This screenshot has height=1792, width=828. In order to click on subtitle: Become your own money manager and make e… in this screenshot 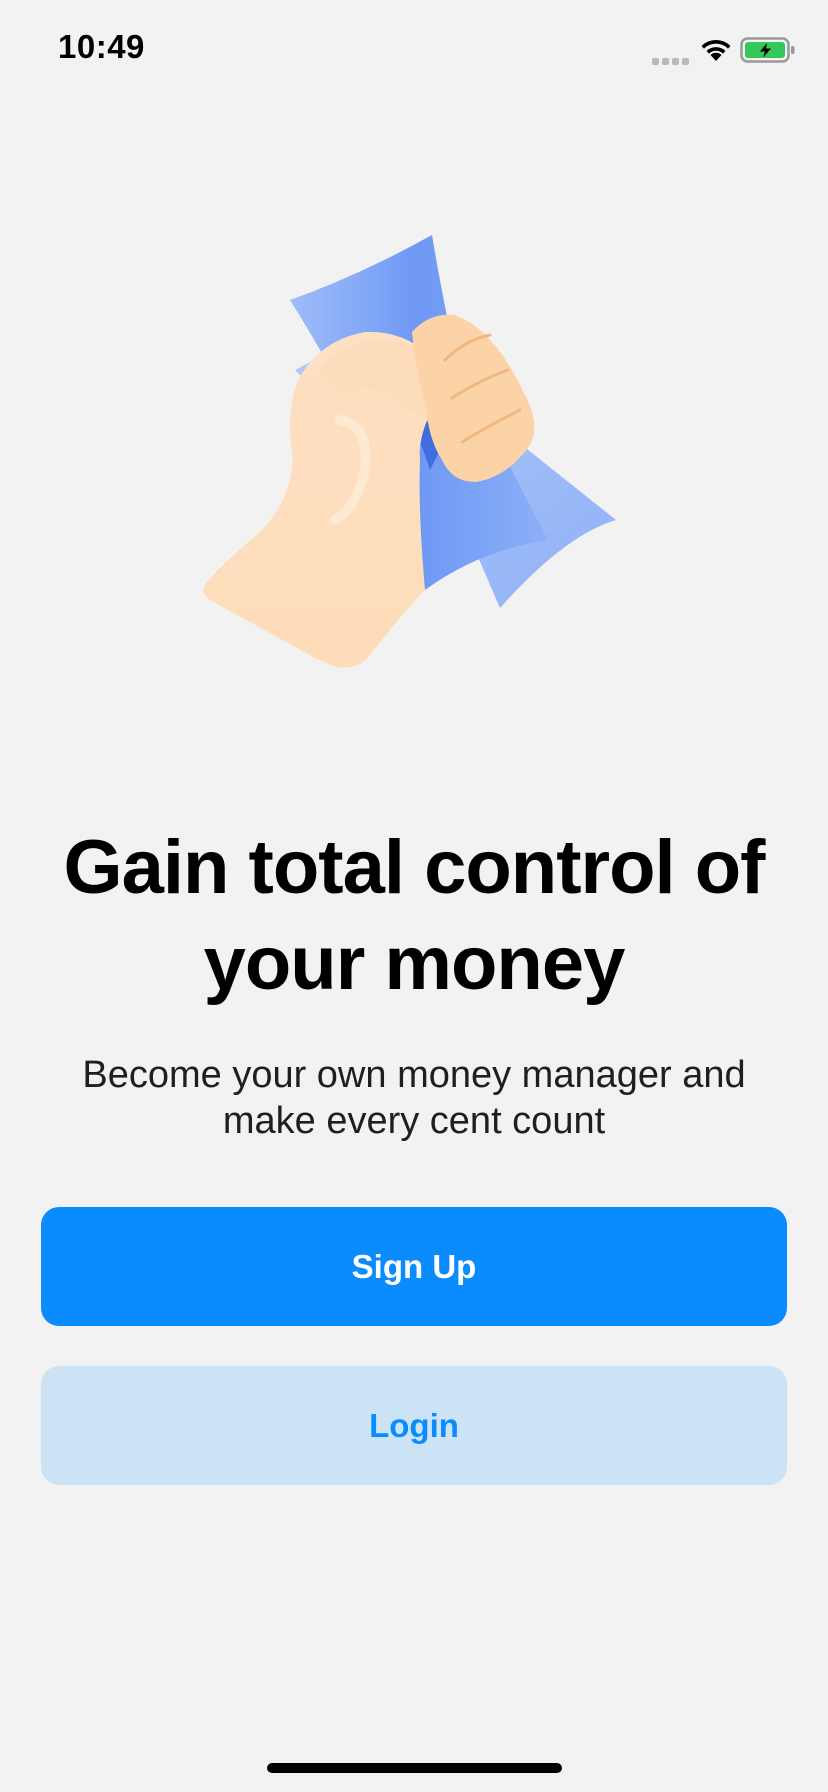, I will do `click(414, 1098)`.